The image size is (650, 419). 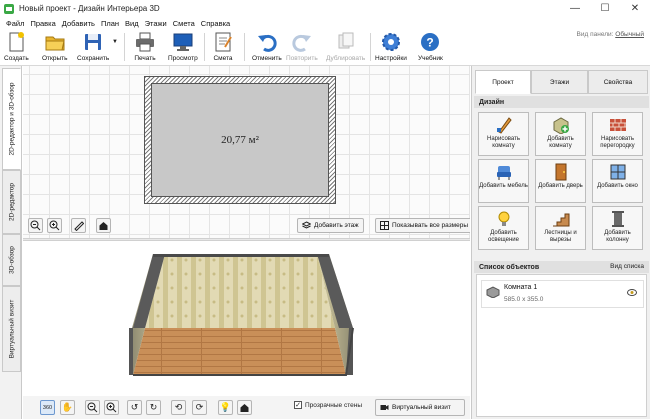 What do you see at coordinates (560, 228) in the screenshot?
I see `stairs-and-cutouts-button: Лестницы и вырезы` at bounding box center [560, 228].